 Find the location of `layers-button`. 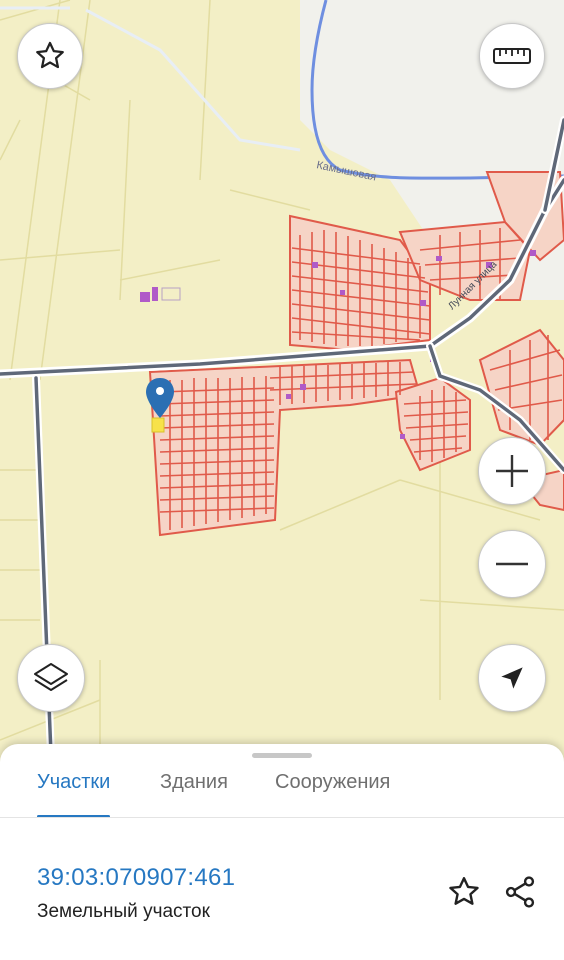

layers-button is located at coordinates (51, 678).